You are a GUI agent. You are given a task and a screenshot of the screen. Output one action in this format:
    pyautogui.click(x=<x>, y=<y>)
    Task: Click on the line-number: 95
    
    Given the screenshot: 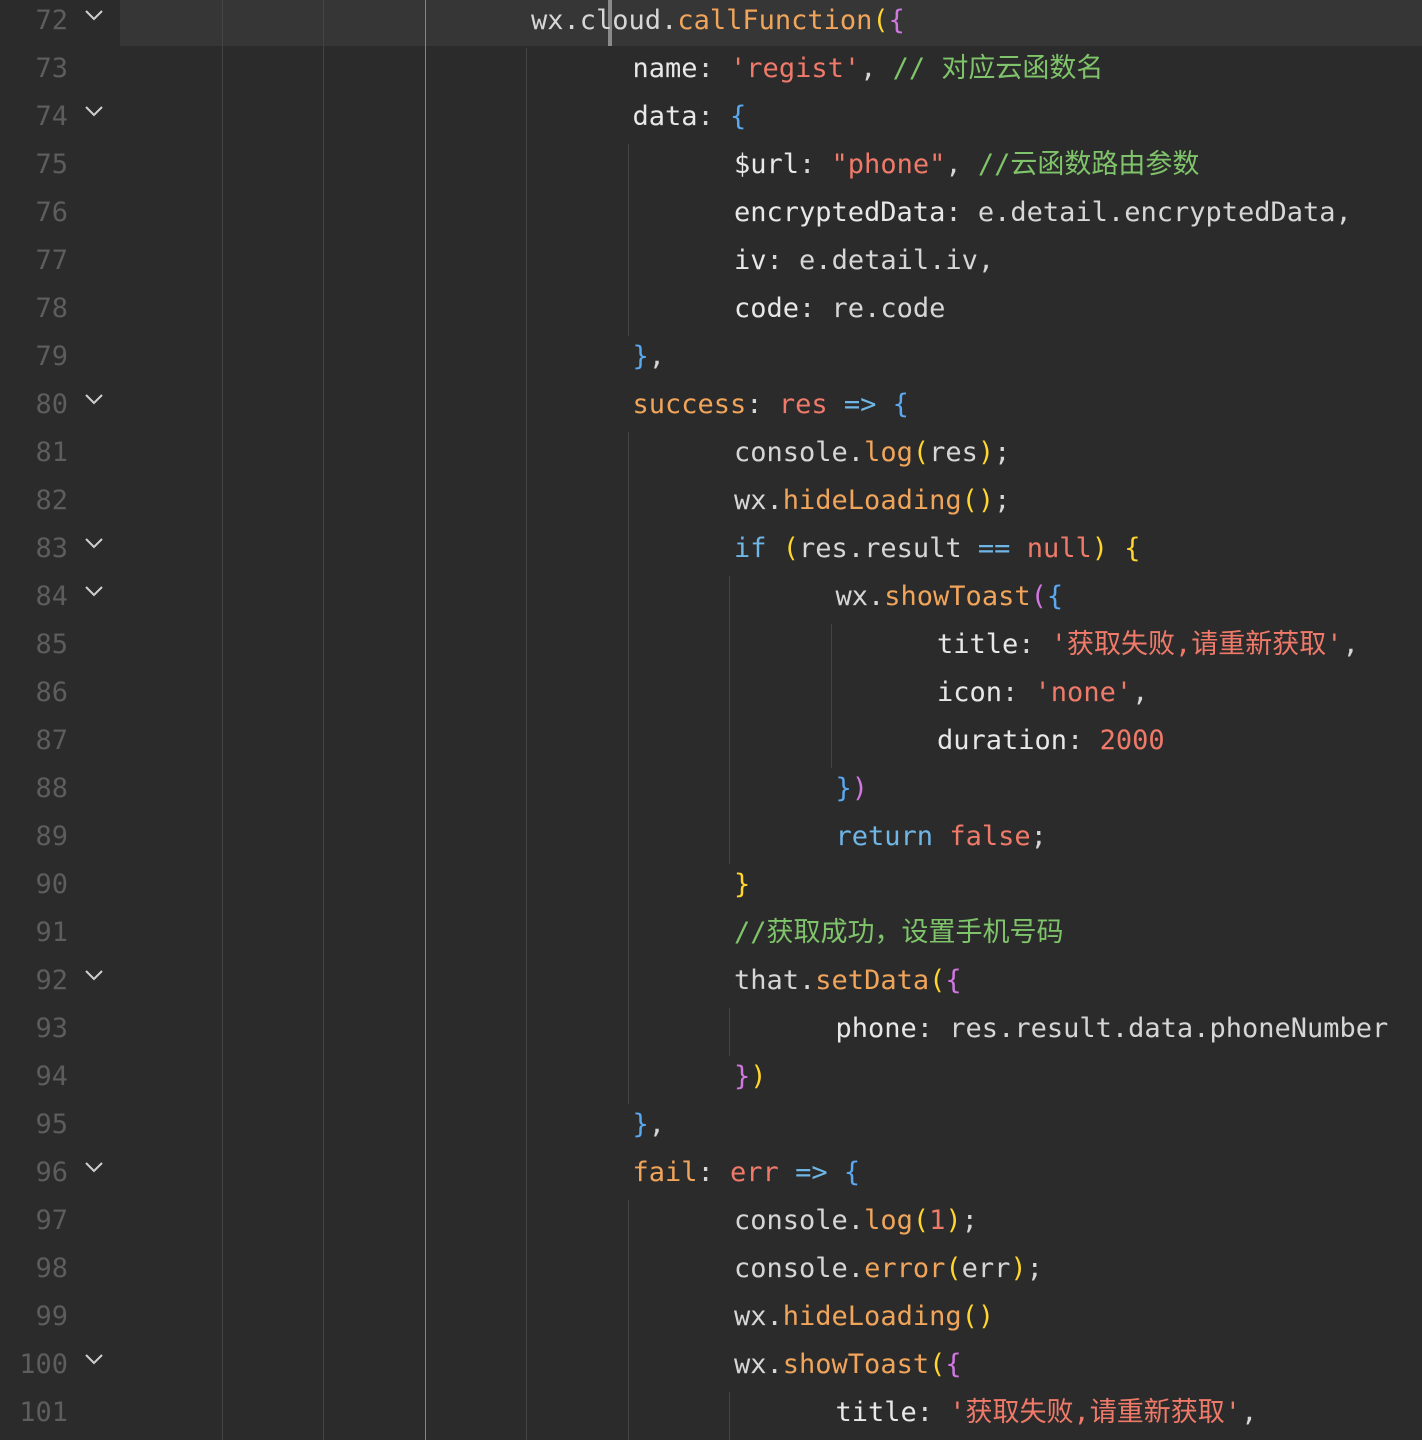 What is the action you would take?
    pyautogui.click(x=51, y=1124)
    